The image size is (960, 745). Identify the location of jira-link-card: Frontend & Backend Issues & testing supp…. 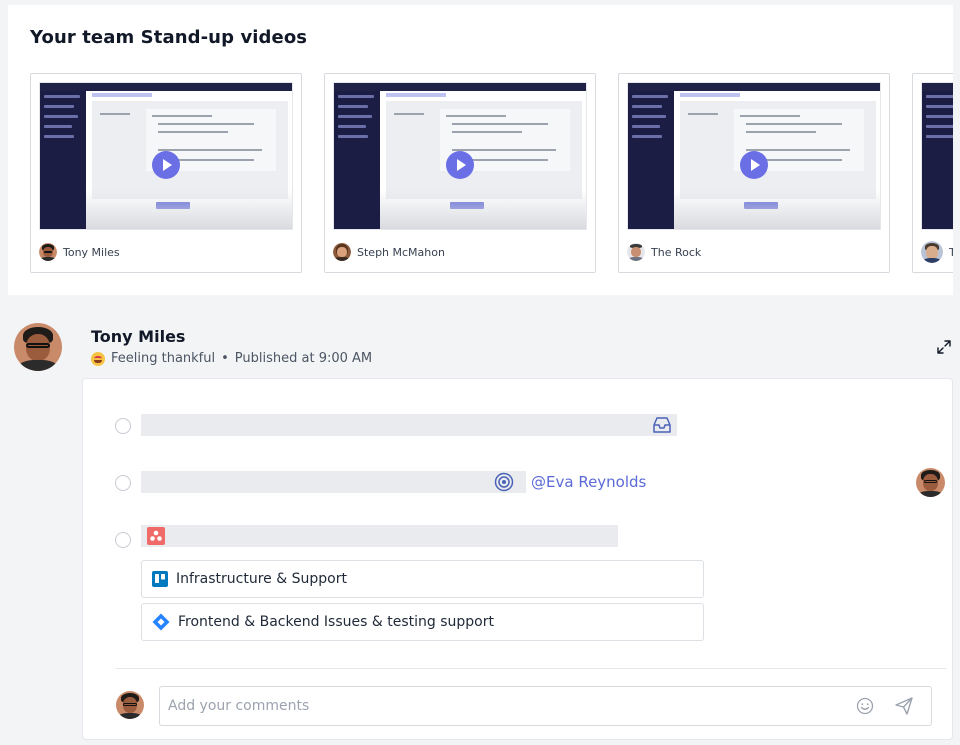
(422, 622).